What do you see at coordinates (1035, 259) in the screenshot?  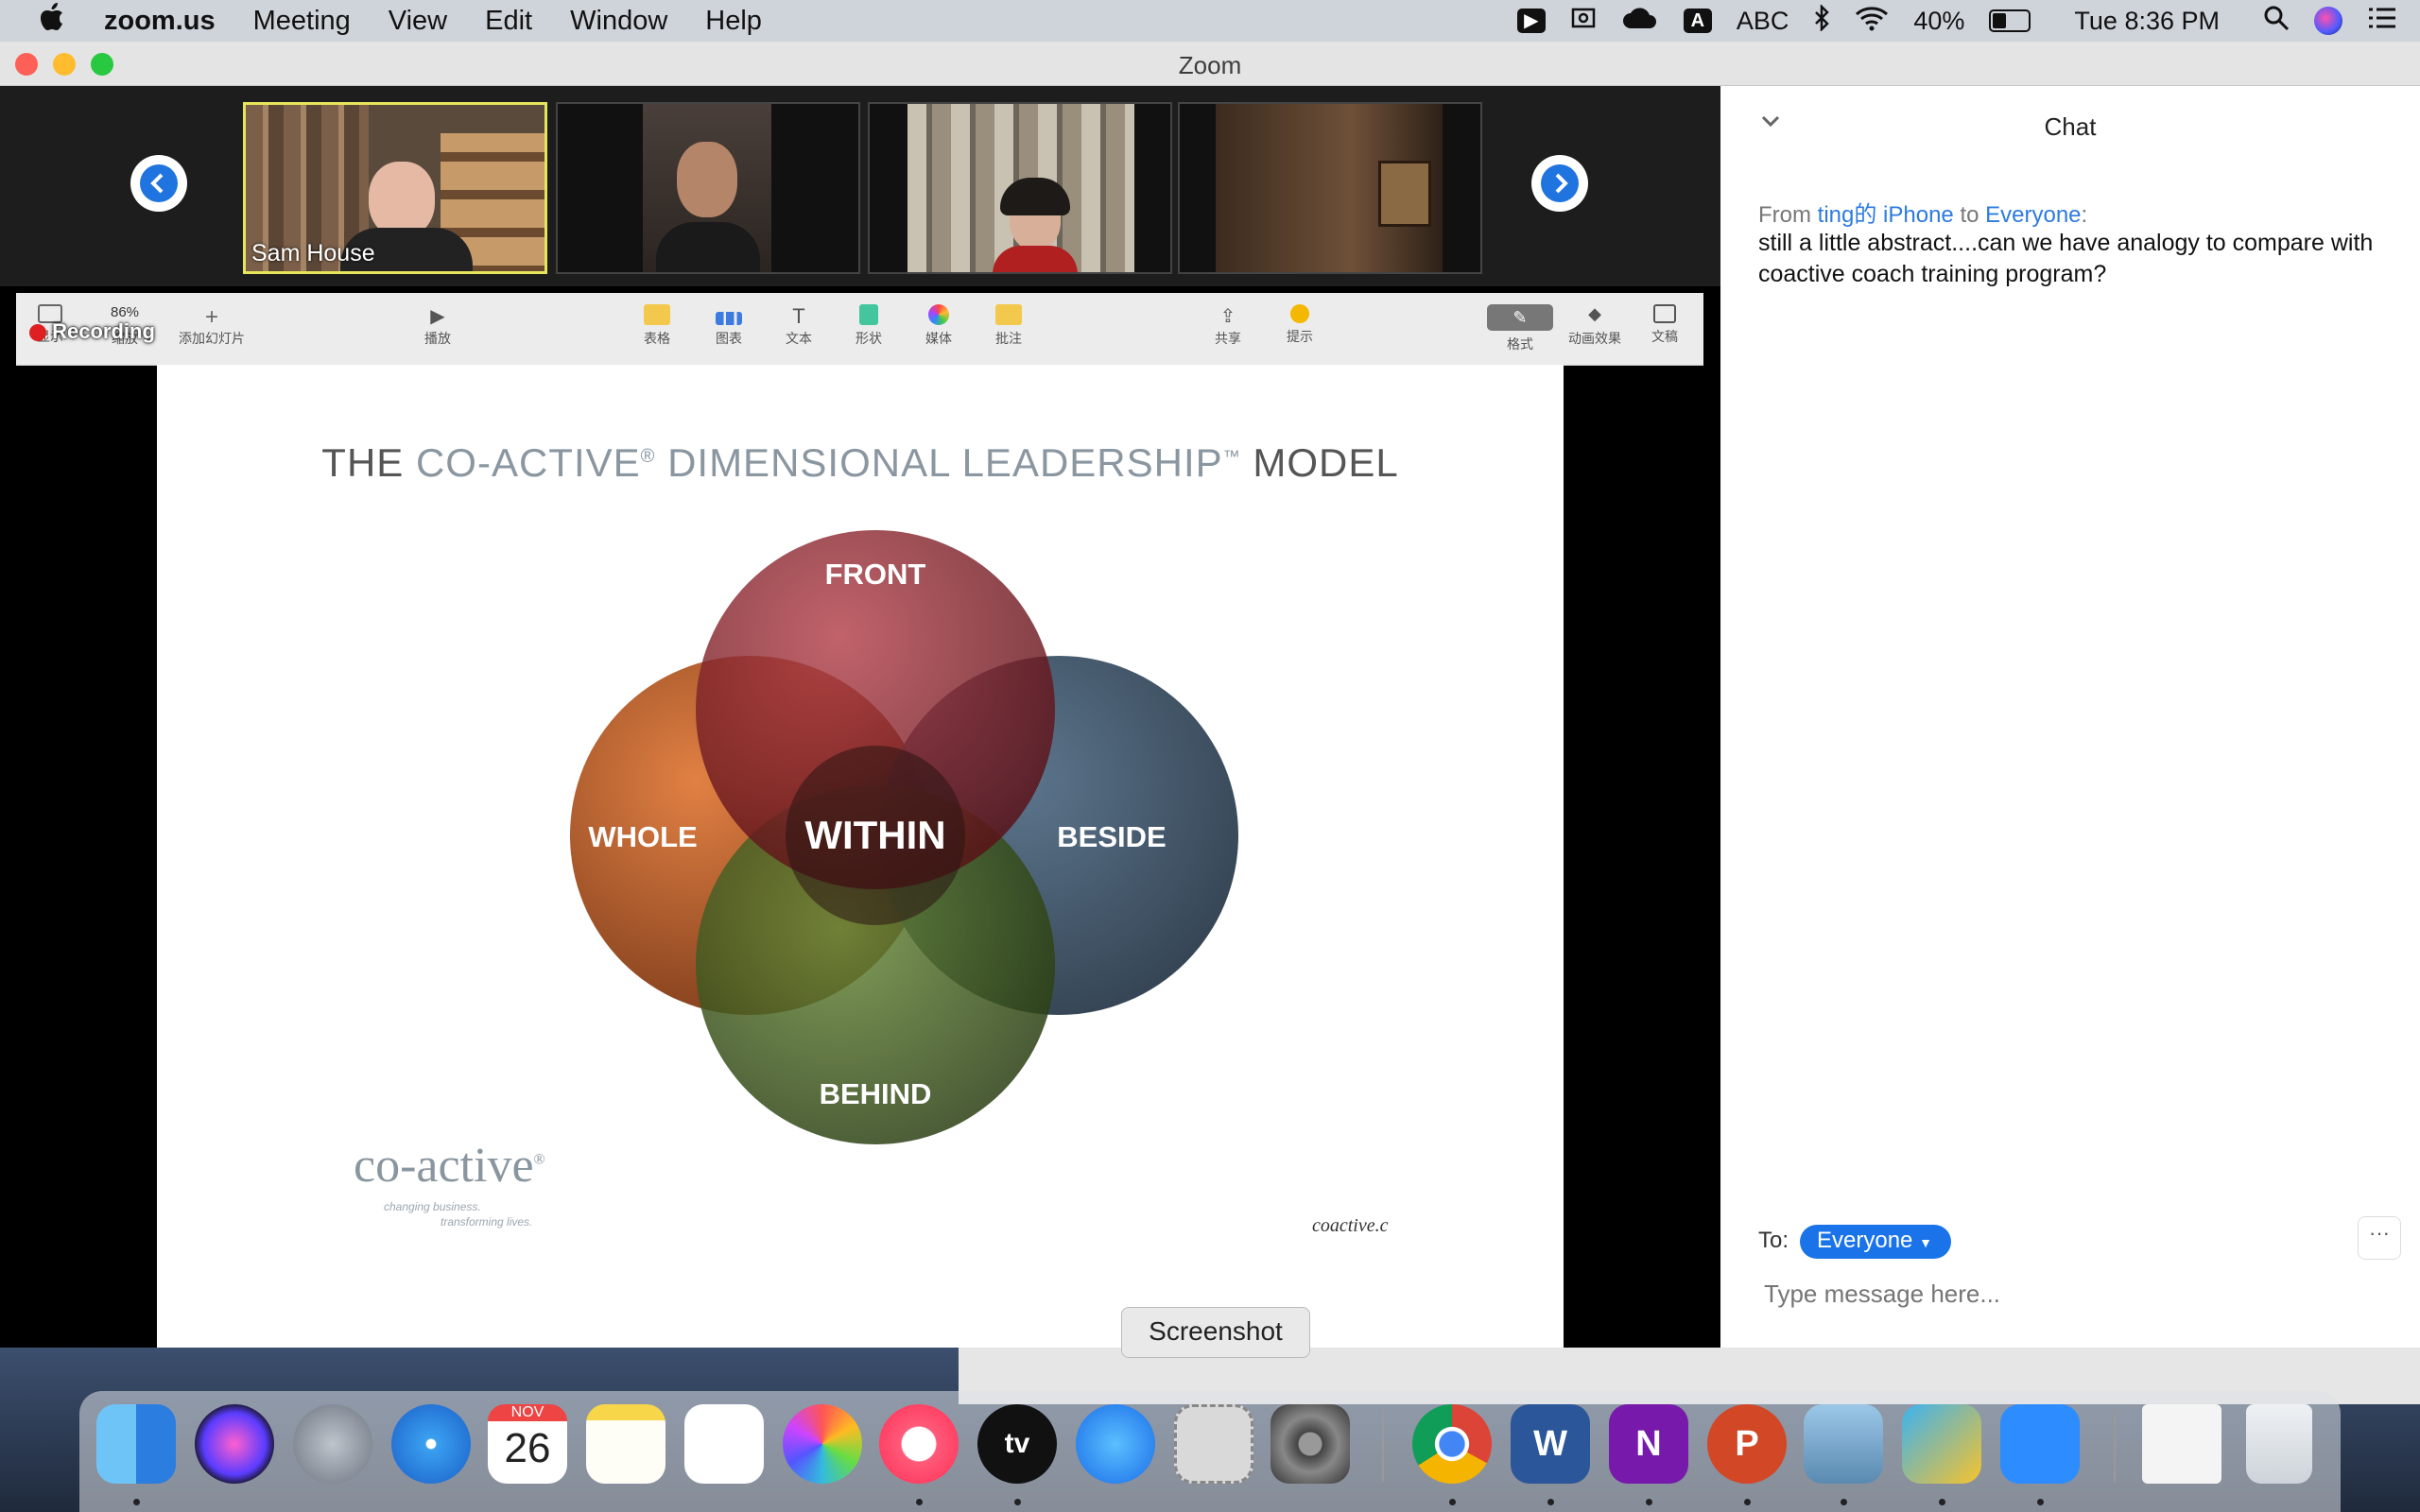 I see `participant-body` at bounding box center [1035, 259].